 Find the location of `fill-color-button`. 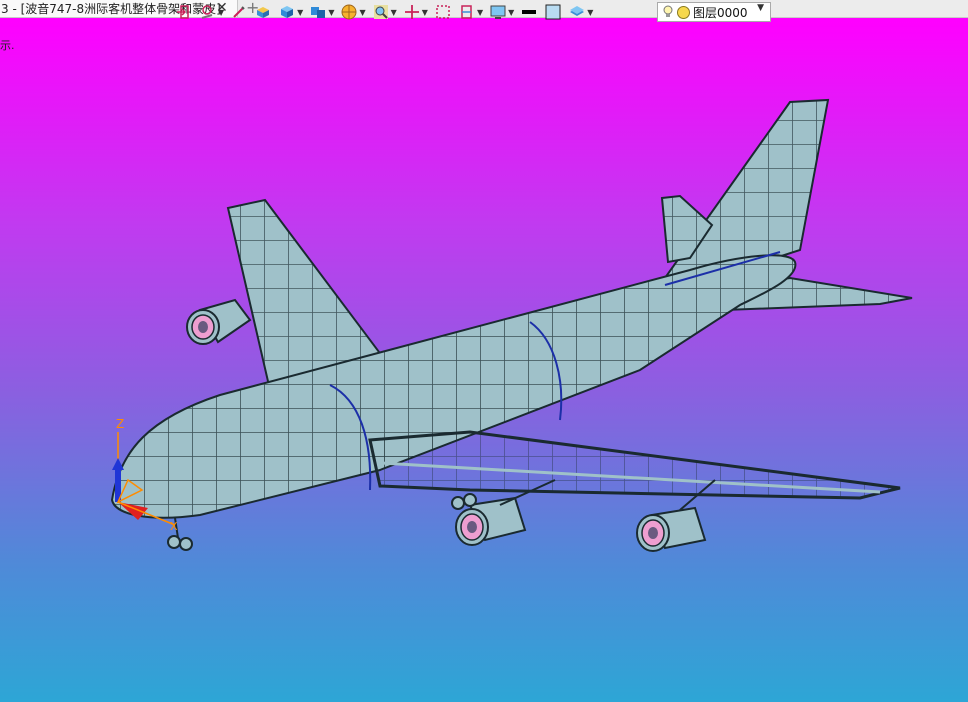

fill-color-button is located at coordinates (553, 12).